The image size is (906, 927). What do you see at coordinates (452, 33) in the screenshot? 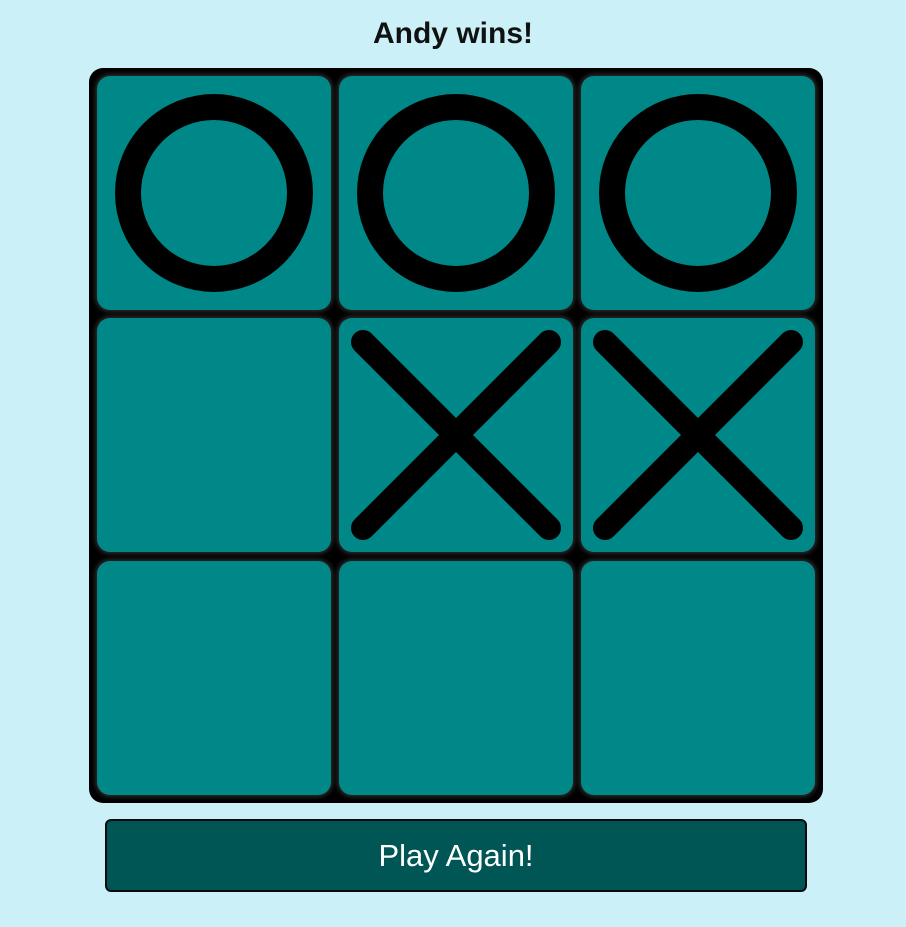
I see `game-status: Andy wins!` at bounding box center [452, 33].